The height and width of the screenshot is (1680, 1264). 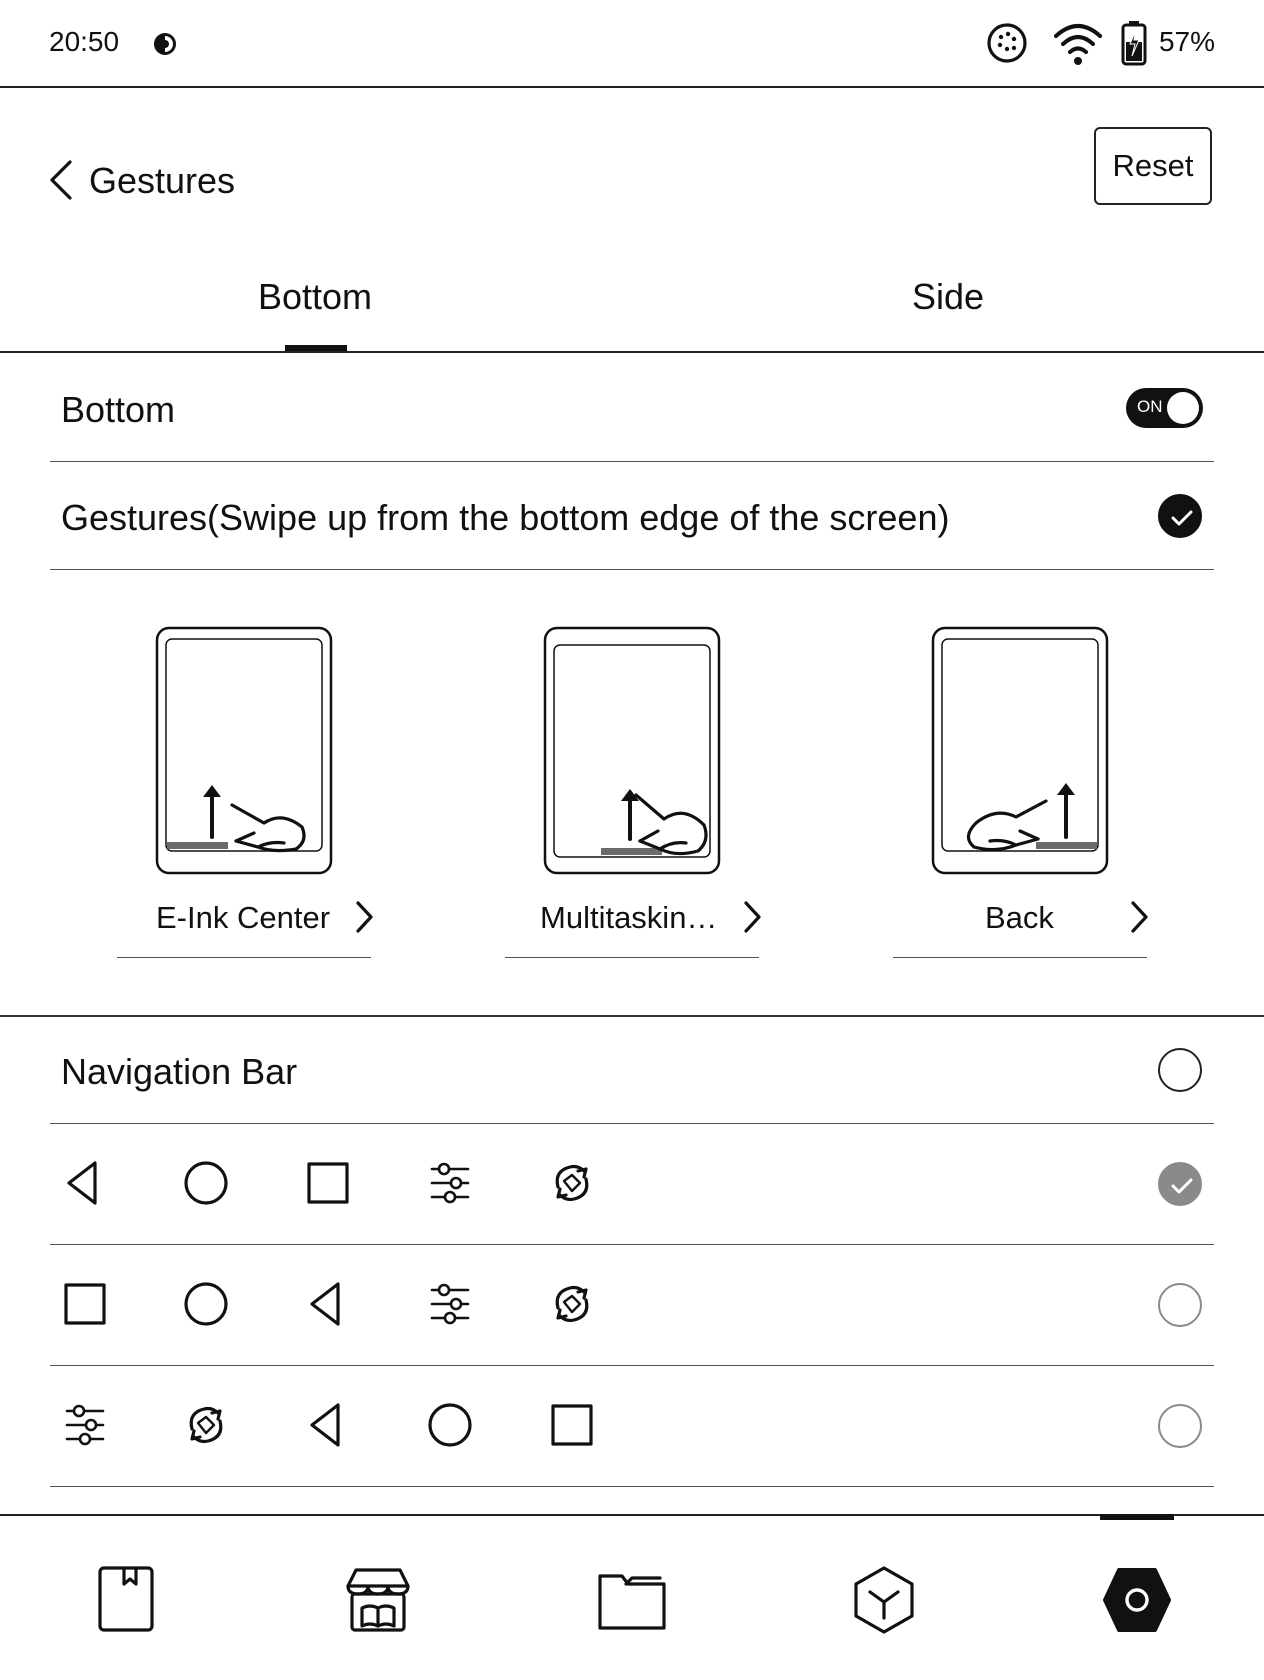 What do you see at coordinates (165, 44) in the screenshot?
I see `theme-contrast-icon` at bounding box center [165, 44].